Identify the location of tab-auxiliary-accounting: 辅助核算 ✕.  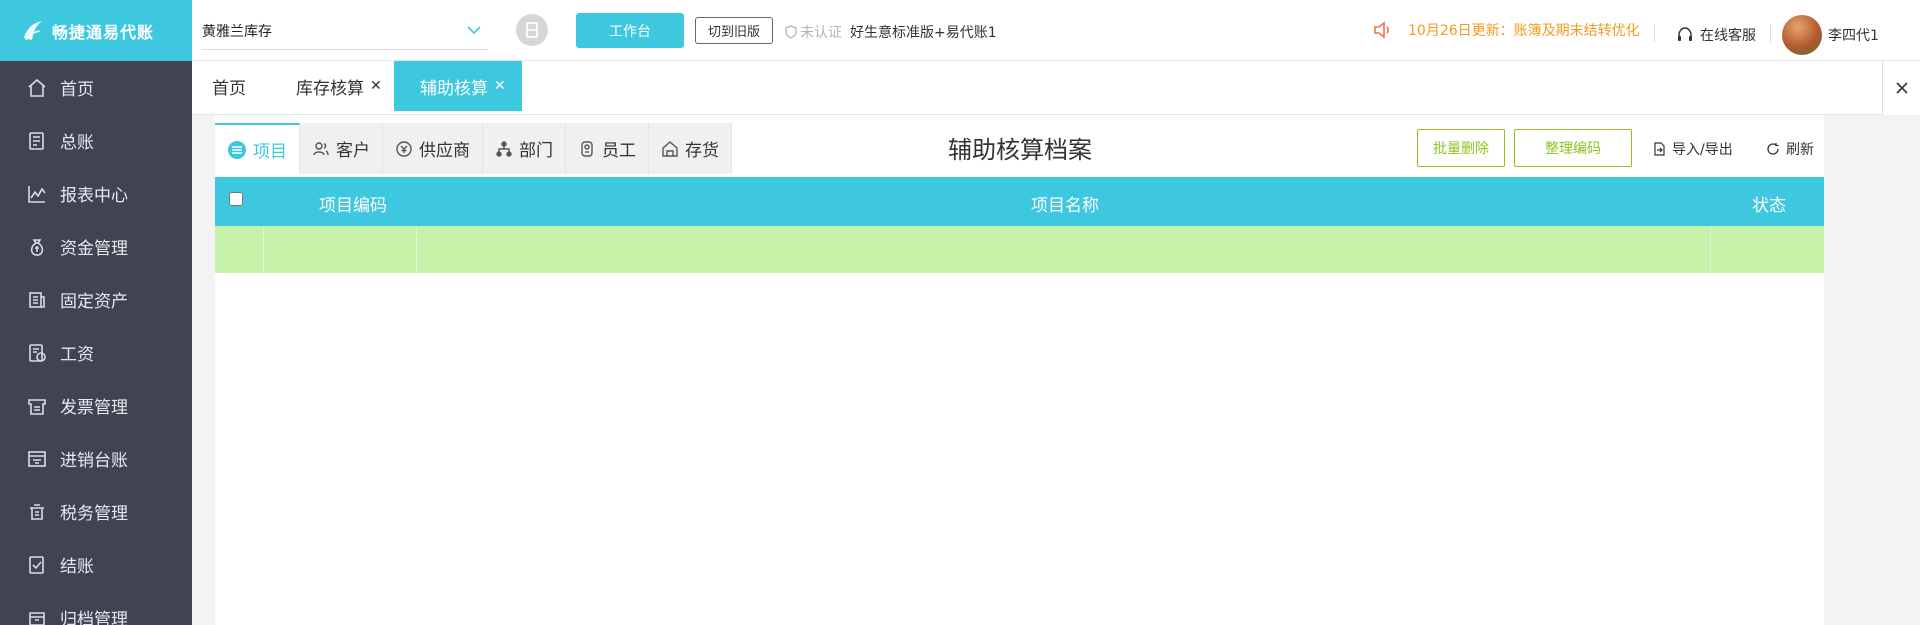
(458, 86).